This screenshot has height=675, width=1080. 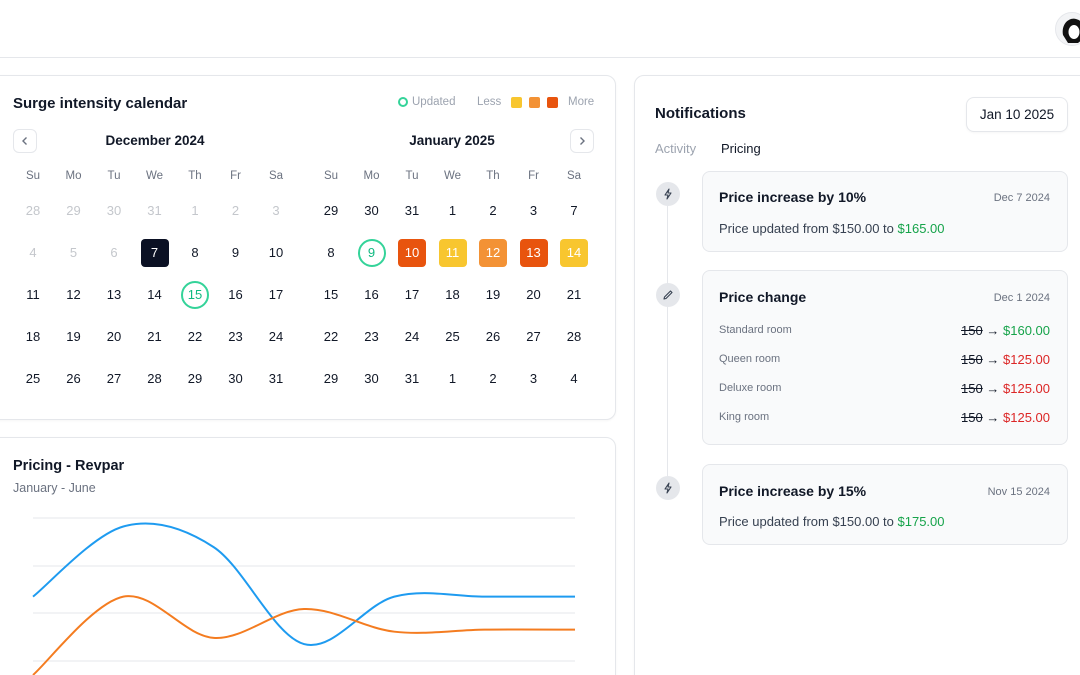 What do you see at coordinates (540, 29) in the screenshot?
I see `top-bar` at bounding box center [540, 29].